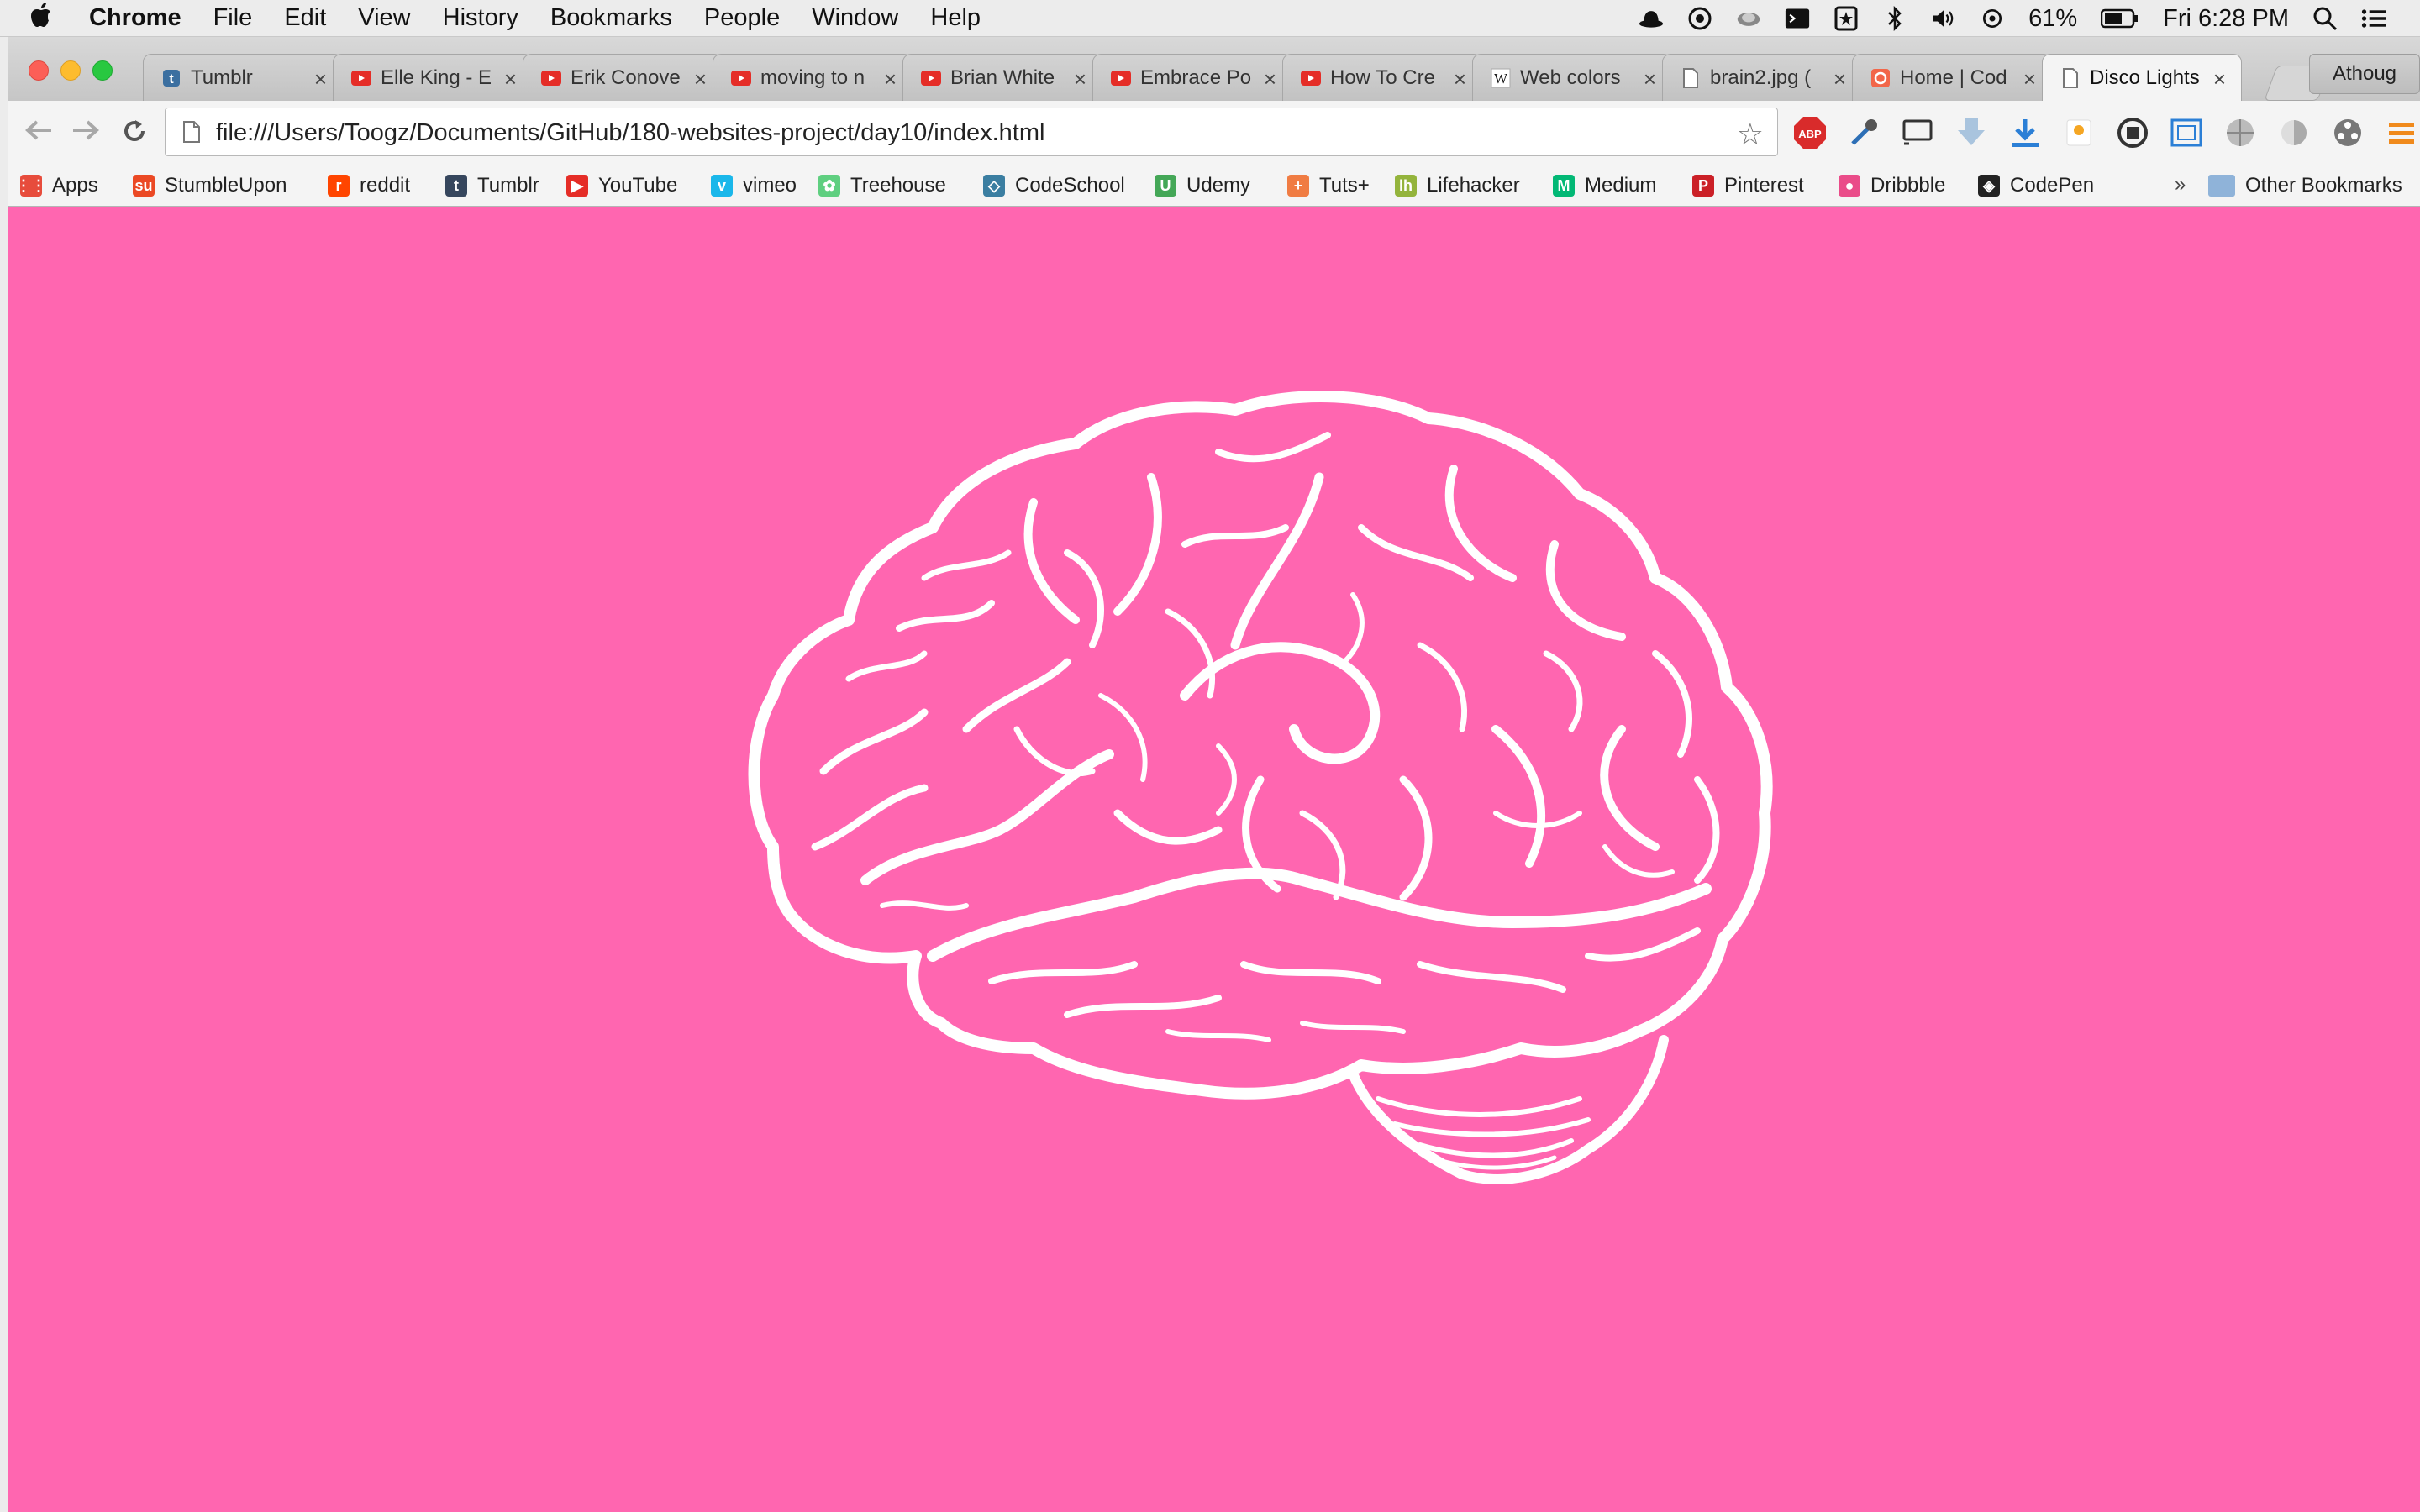  Describe the element at coordinates (2364, 74) in the screenshot. I see `profile-button: Athoug` at that location.